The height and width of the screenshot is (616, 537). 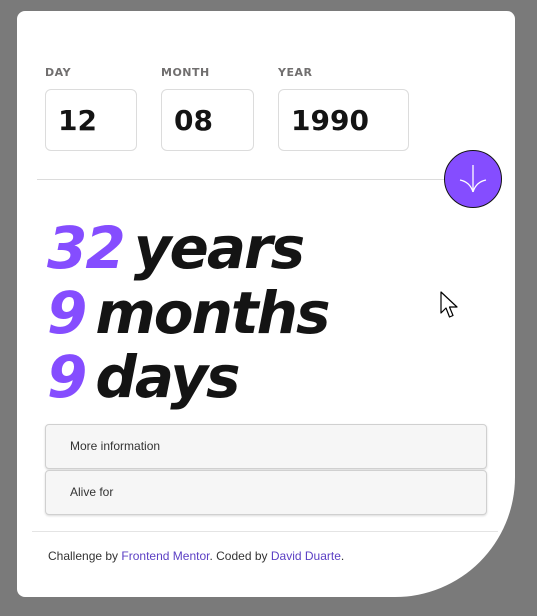 I want to click on result-years: 32 years, so click(x=176, y=248).